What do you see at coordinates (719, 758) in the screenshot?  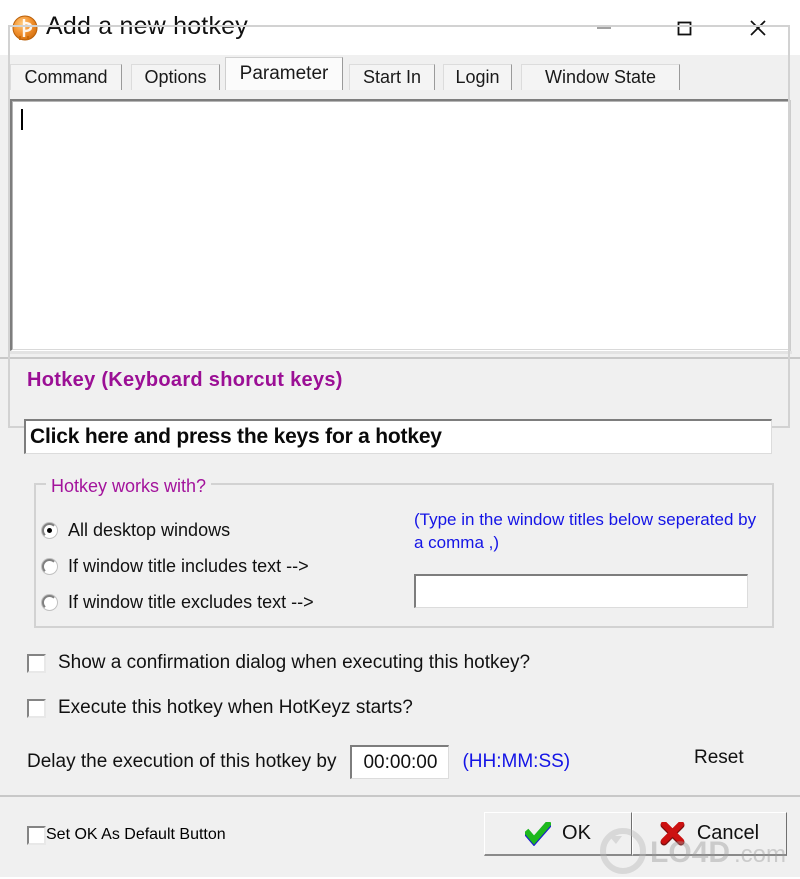 I see `reset-button: Reset` at bounding box center [719, 758].